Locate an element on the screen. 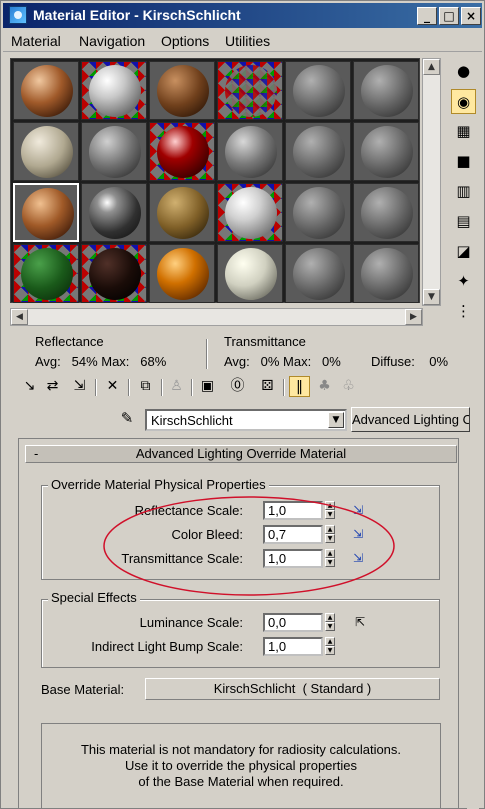 This screenshot has width=485, height=809. put-to-library-icon: ▣ is located at coordinates (207, 386).